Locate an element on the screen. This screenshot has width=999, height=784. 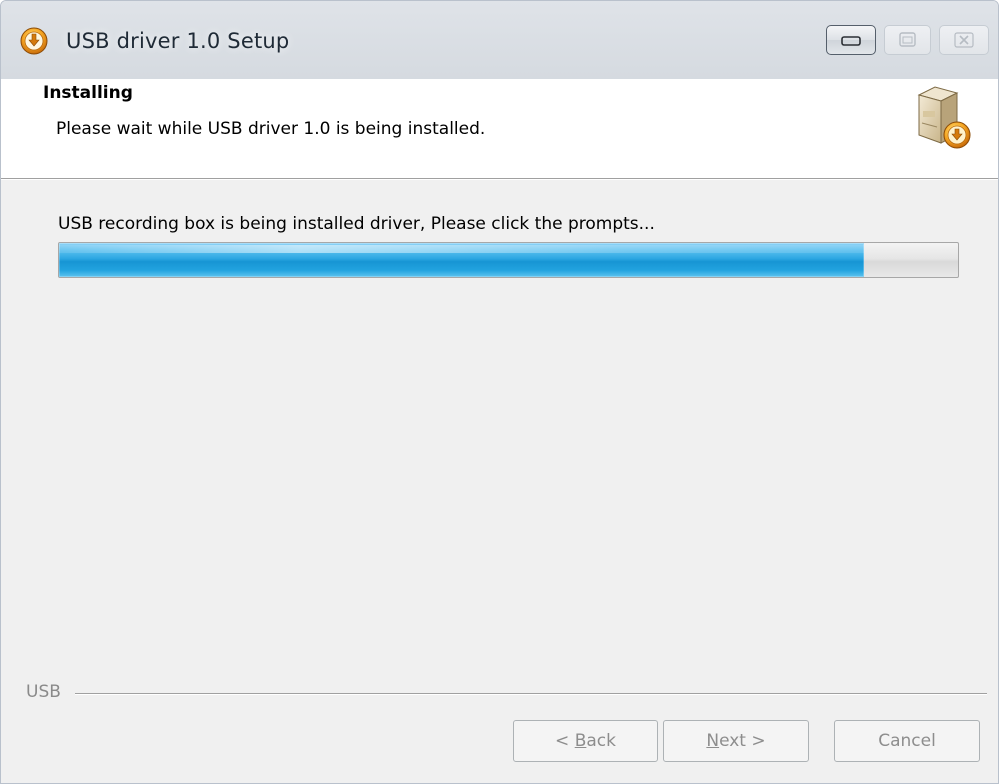
brand-label: USB is located at coordinates (43, 692).